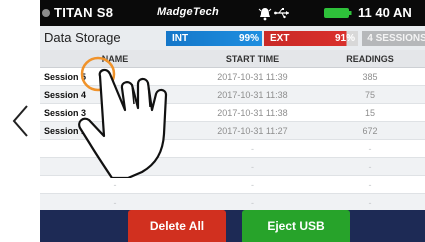  Describe the element at coordinates (248, 38) in the screenshot. I see `internal-storage-percent: 99%` at that location.